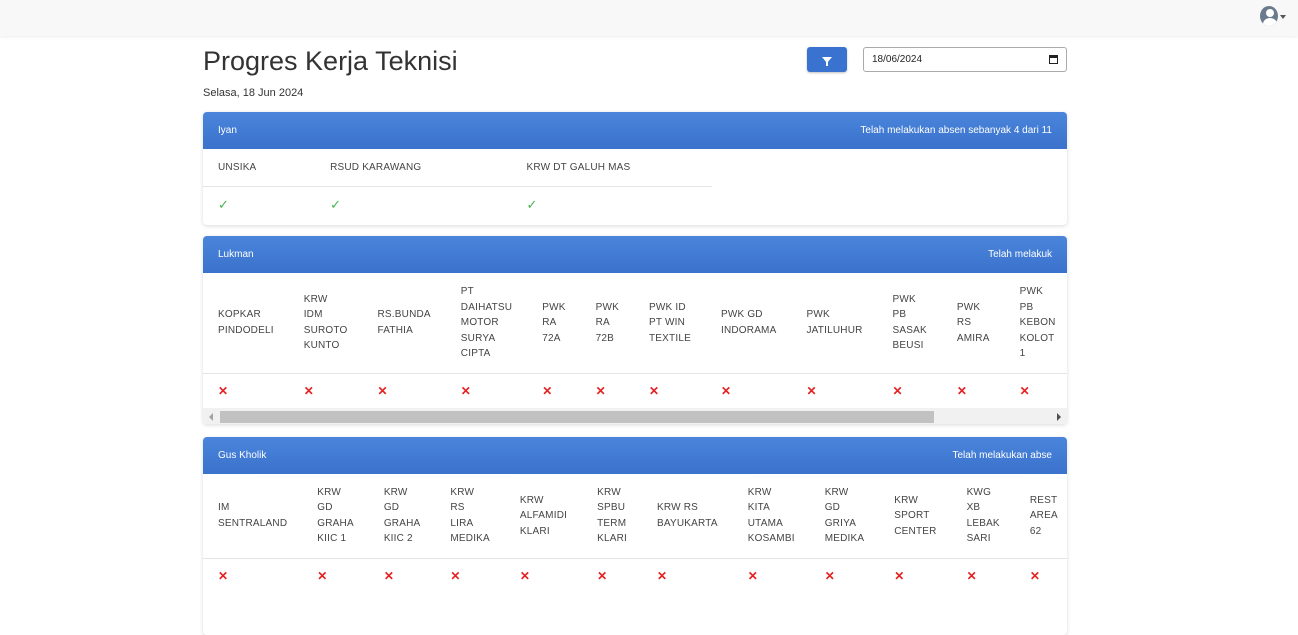 This screenshot has width=1298, height=635. Describe the element at coordinates (635, 455) in the screenshot. I see `card-header: Gus Kholik Telah melakukan abse` at that location.